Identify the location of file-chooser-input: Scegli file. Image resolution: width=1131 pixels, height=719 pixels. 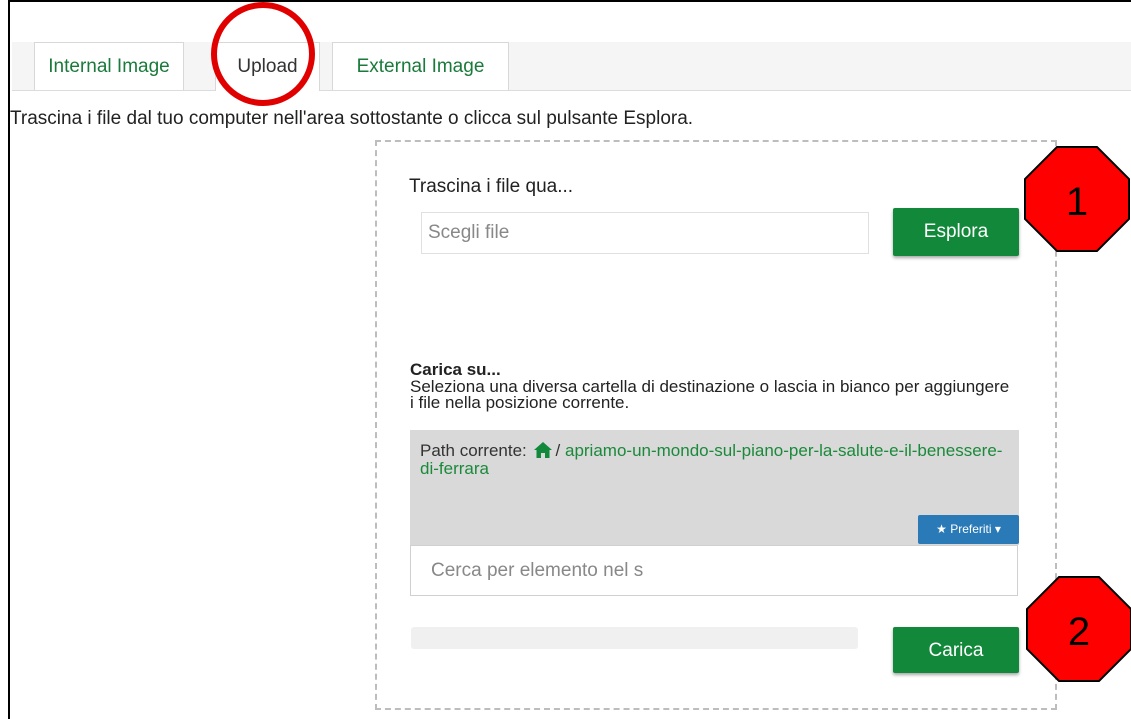
(645, 233).